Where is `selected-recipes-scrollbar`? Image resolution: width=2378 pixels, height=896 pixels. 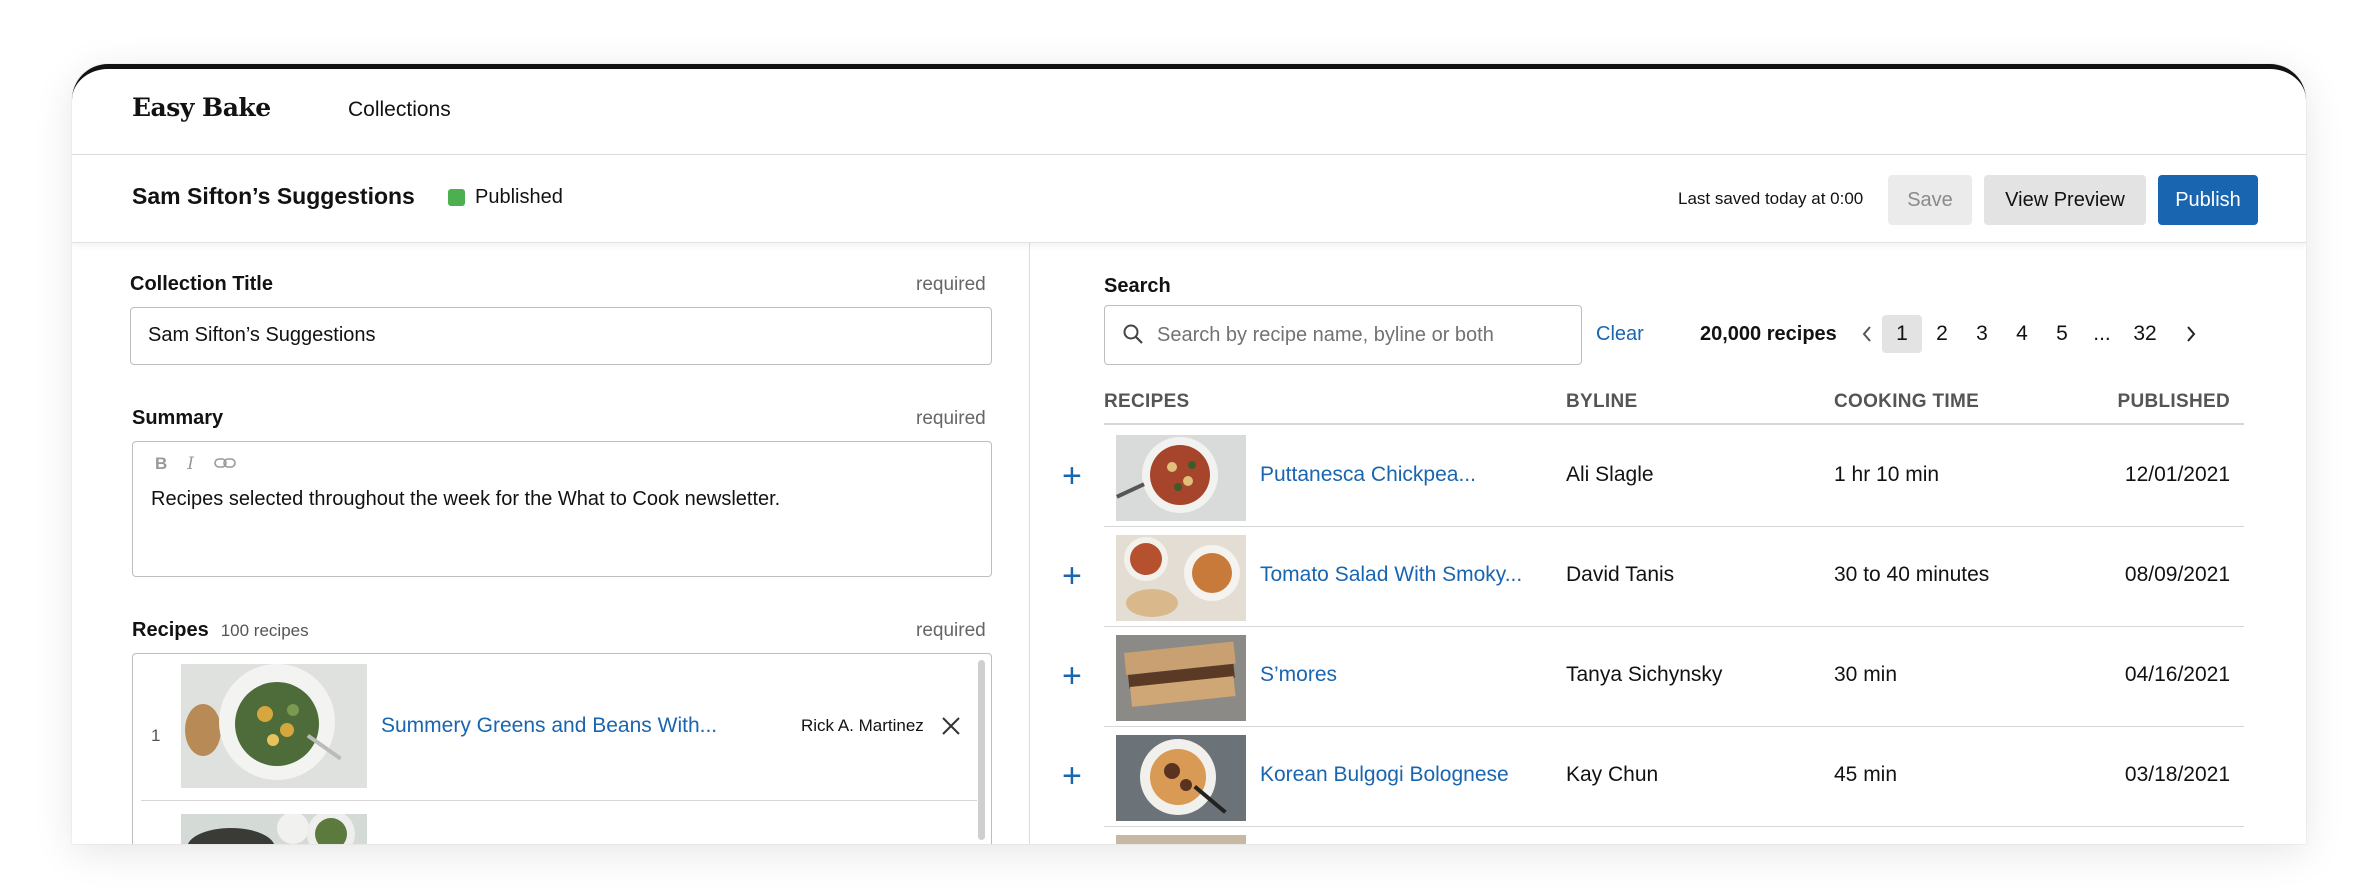
selected-recipes-scrollbar is located at coordinates (981, 750).